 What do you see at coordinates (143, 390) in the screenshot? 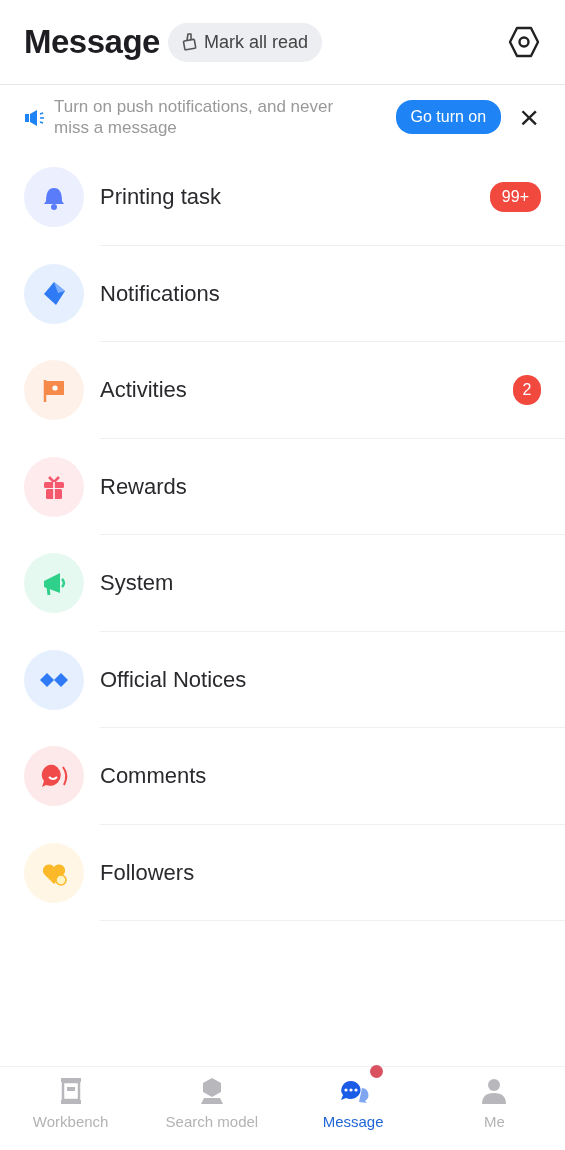
I see `category-label: Activities` at bounding box center [143, 390].